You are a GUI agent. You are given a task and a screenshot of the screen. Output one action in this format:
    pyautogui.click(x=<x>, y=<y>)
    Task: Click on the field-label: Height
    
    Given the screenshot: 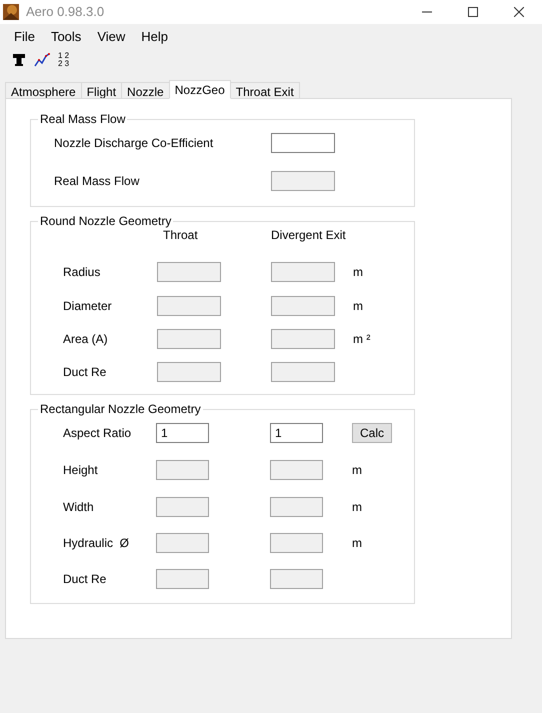 What is the action you would take?
    pyautogui.click(x=80, y=469)
    